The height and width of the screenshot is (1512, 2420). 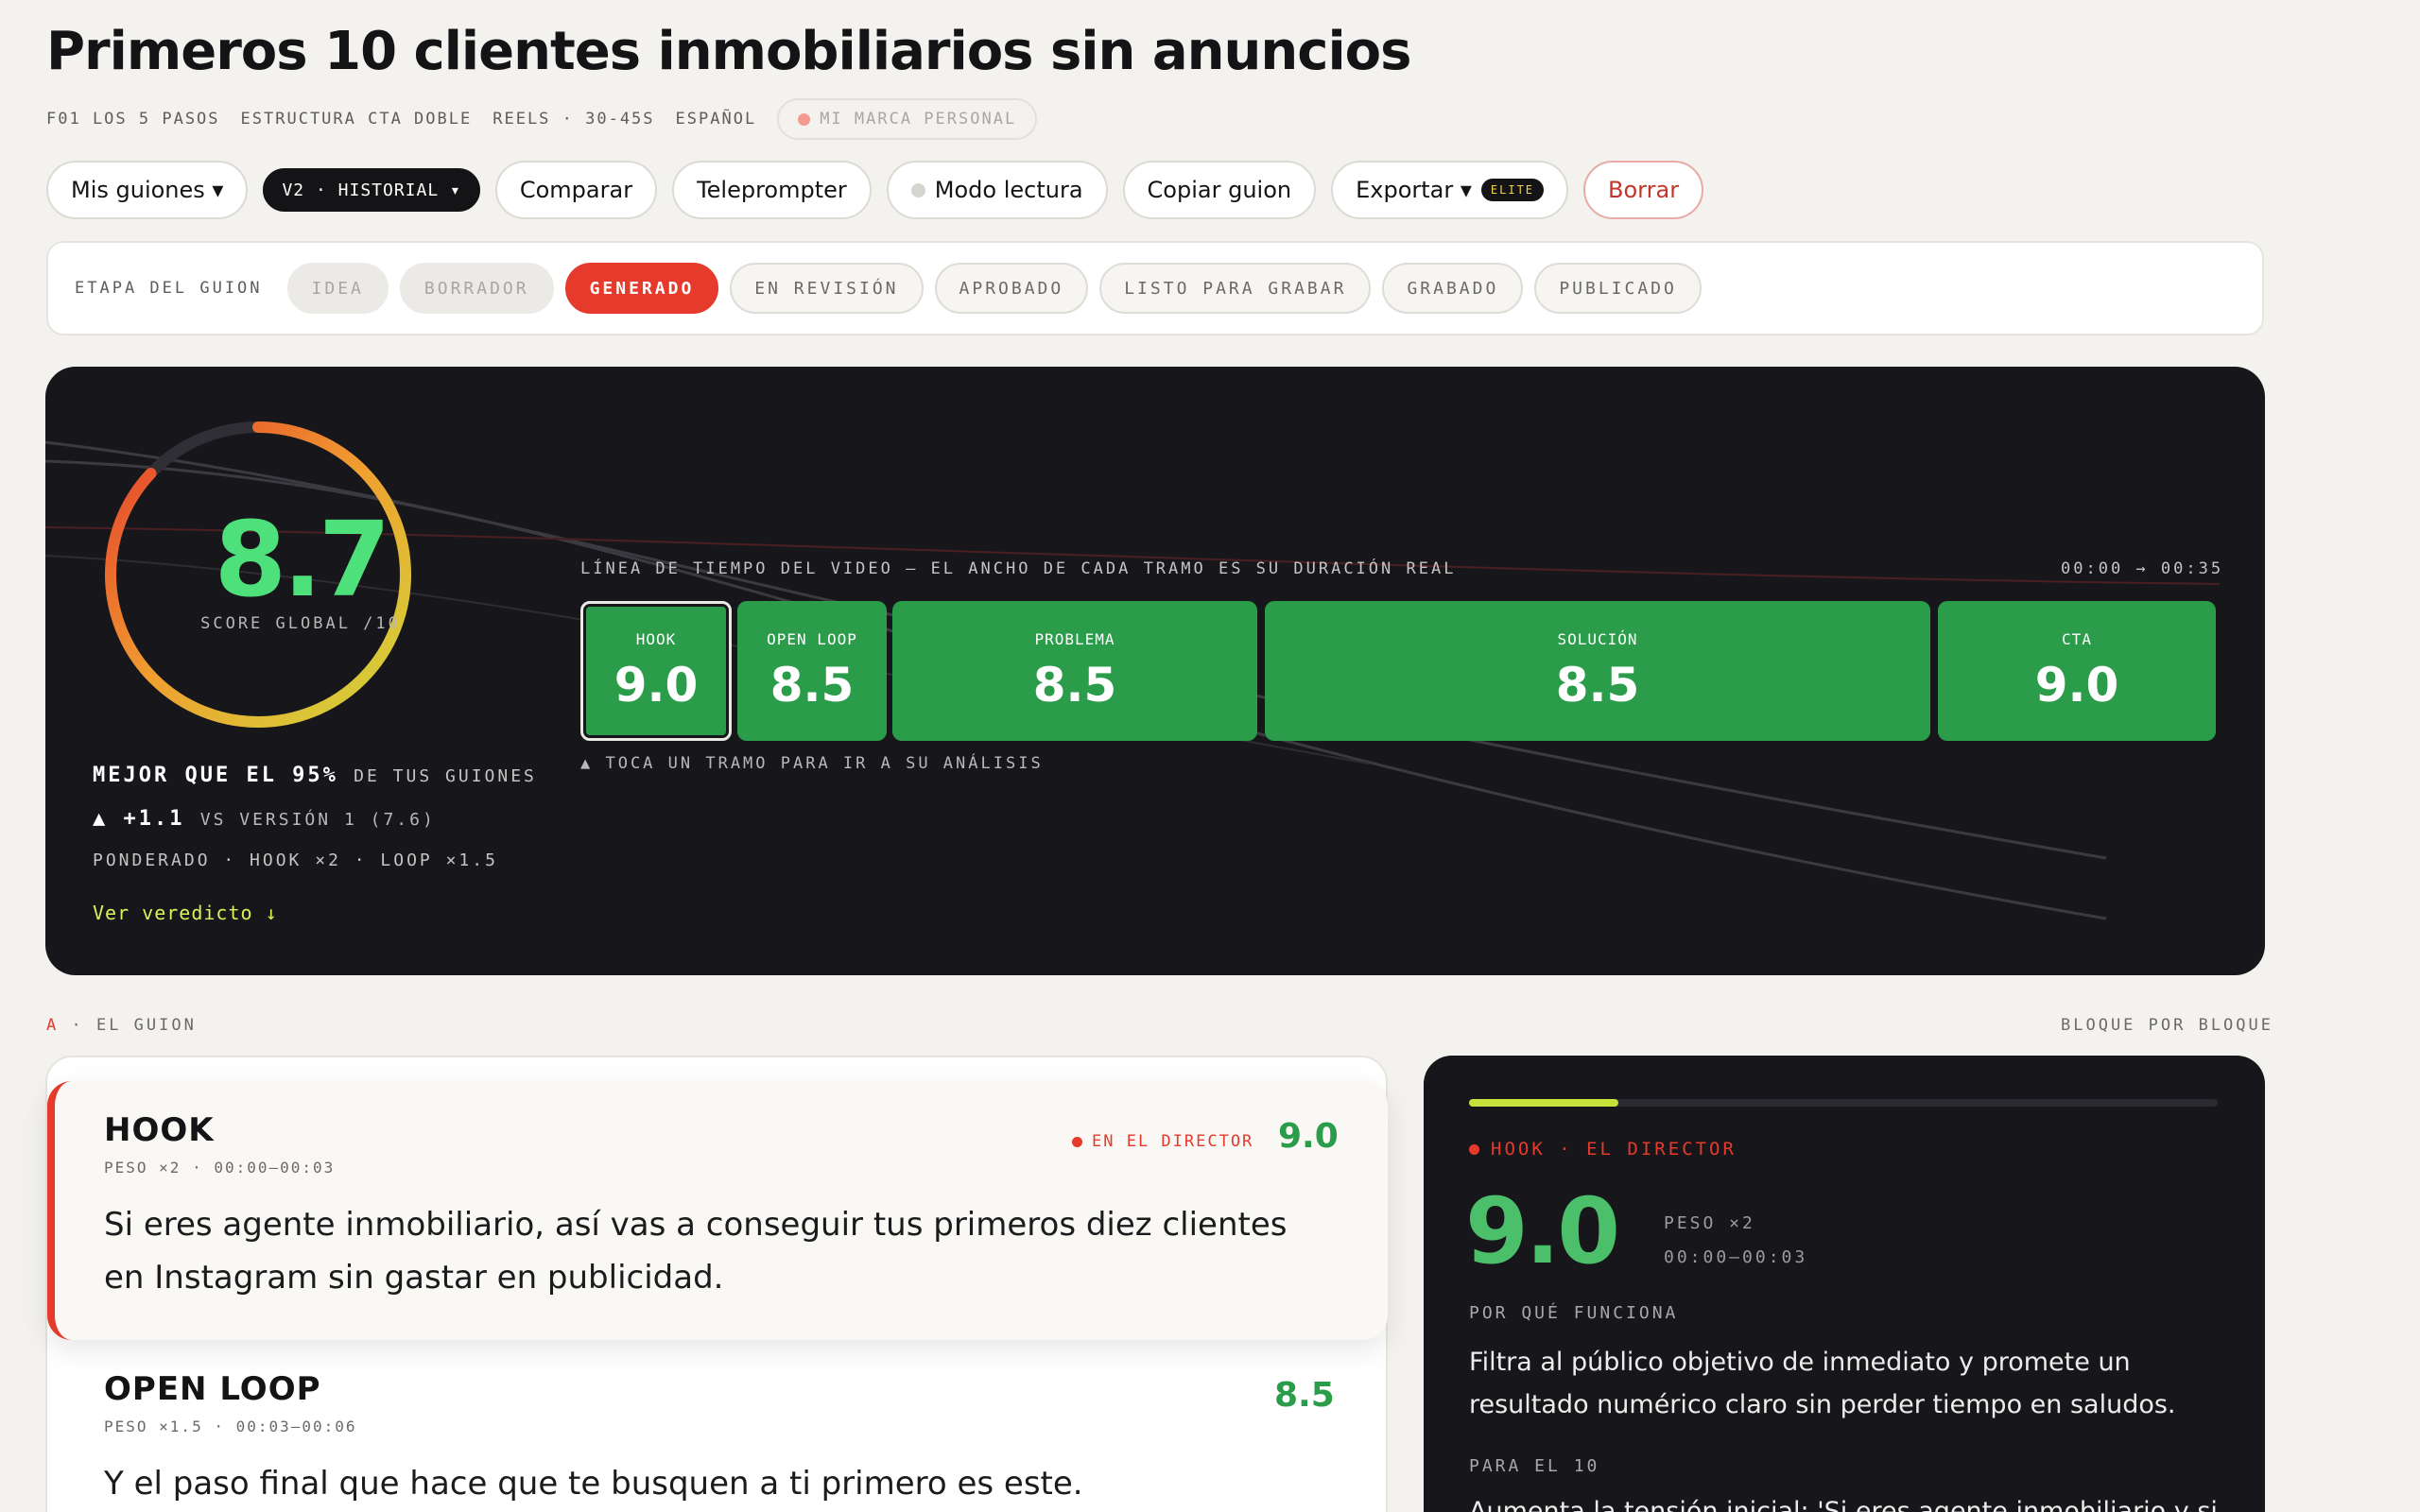 What do you see at coordinates (1534, 1466) in the screenshot?
I see `to10-heading: PARA EL 10` at bounding box center [1534, 1466].